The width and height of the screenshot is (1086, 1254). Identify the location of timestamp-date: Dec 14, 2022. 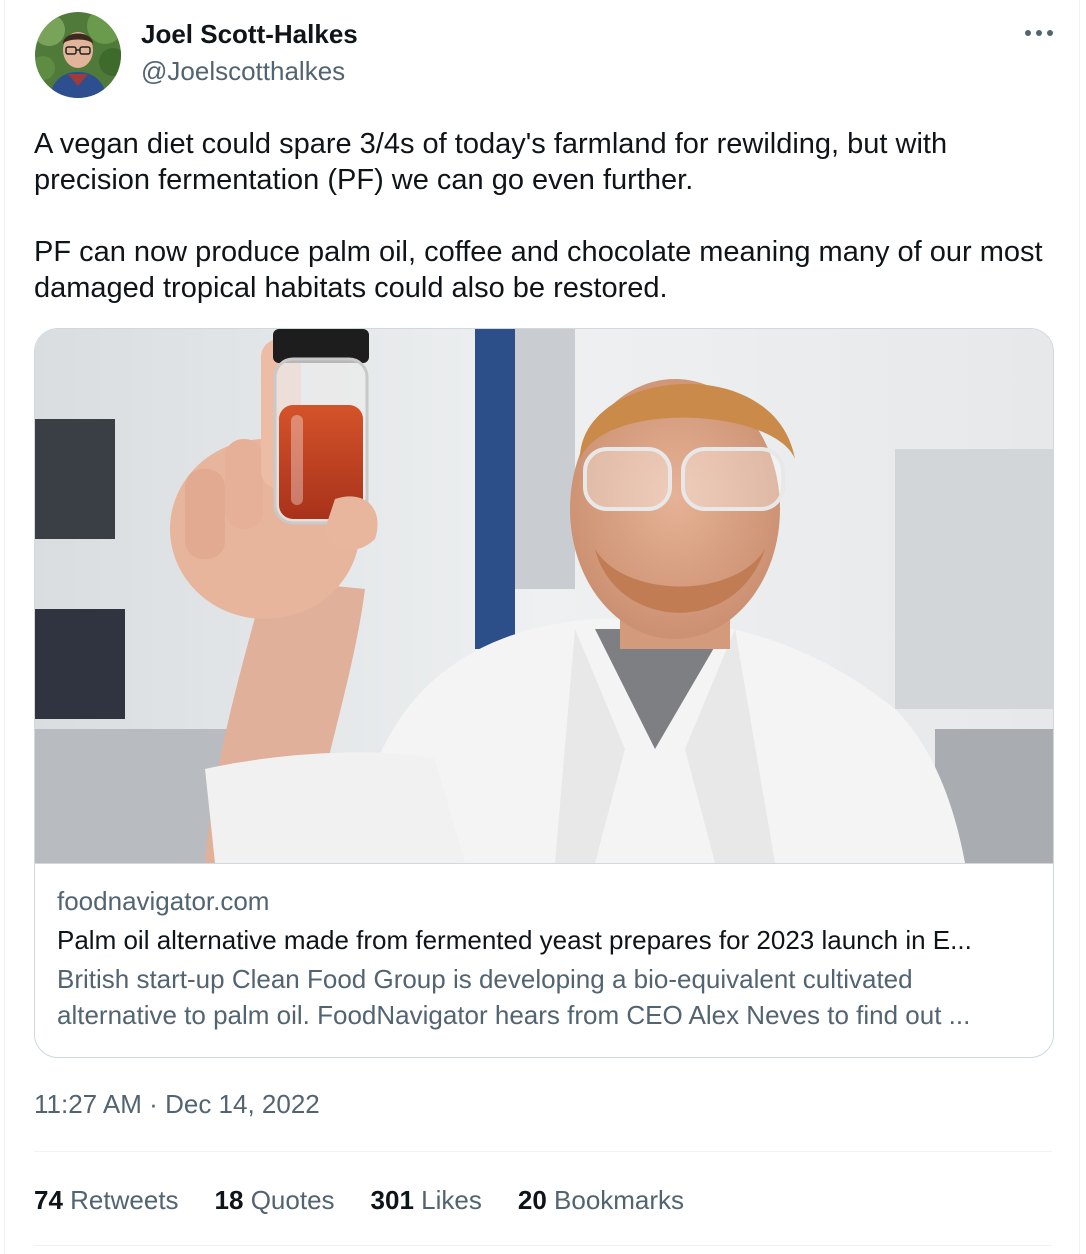
(242, 1104).